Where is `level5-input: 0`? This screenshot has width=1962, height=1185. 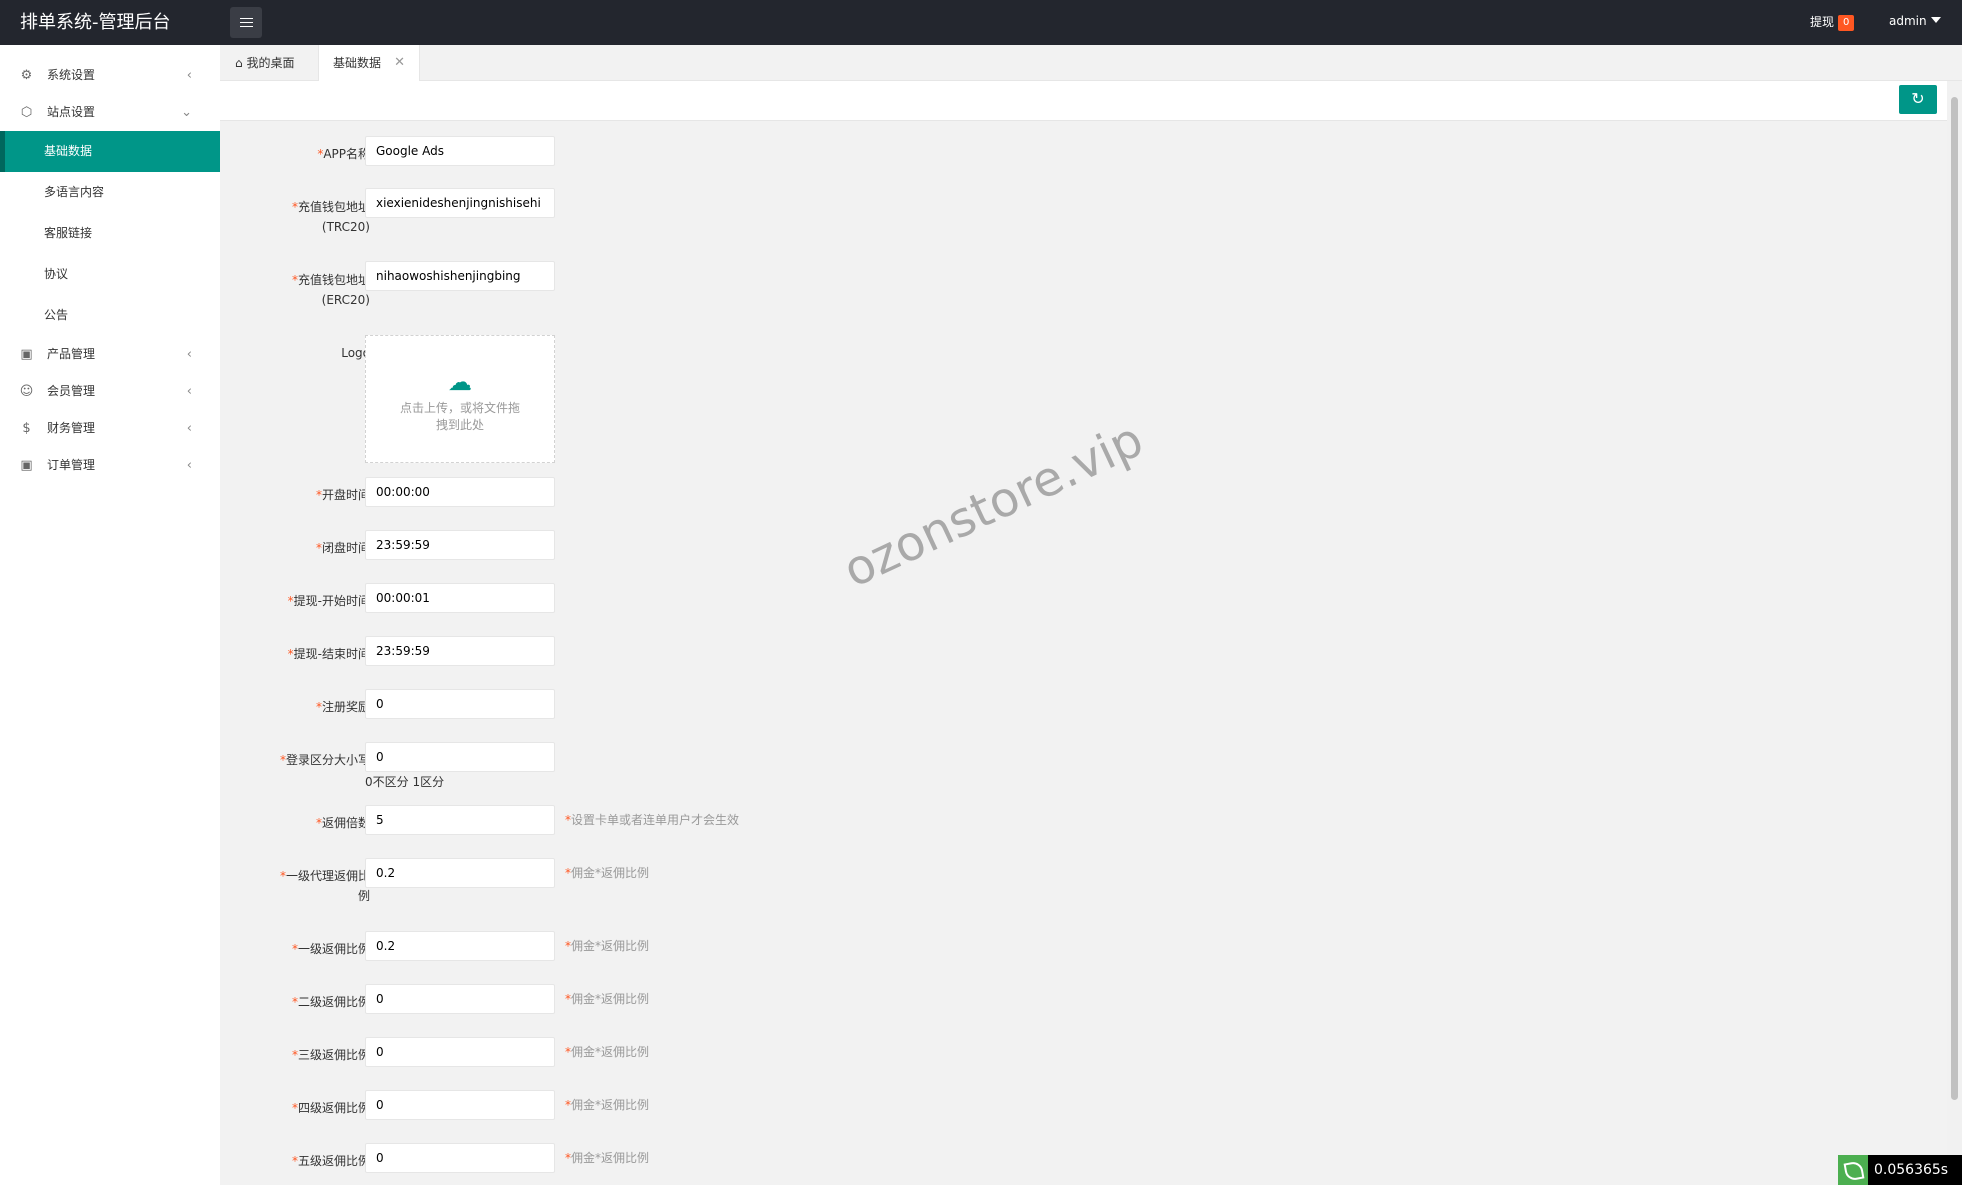
level5-input: 0 is located at coordinates (460, 1158).